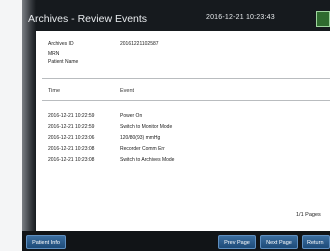  I want to click on event-description: Switch to Archives Mode, so click(147, 160).